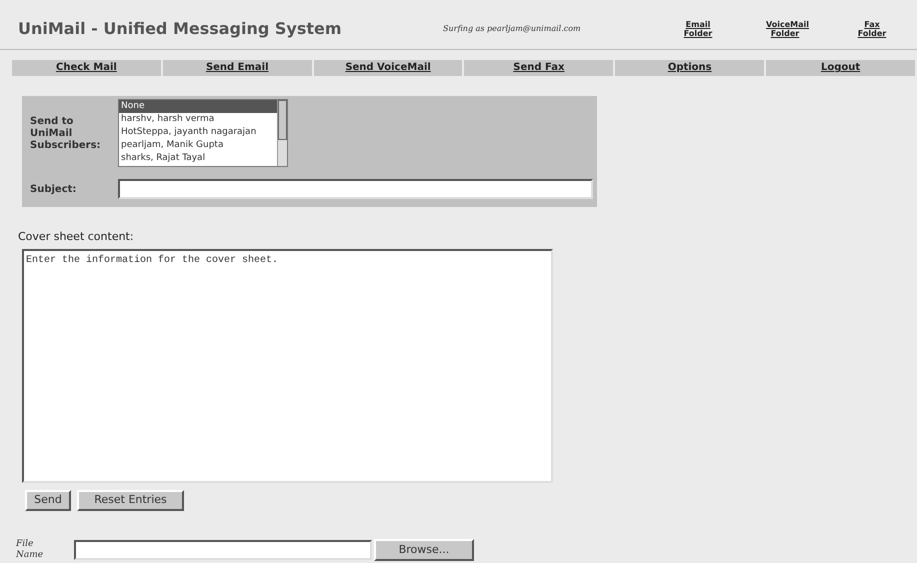 This screenshot has height=563, width=917. I want to click on subject-field, so click(355, 189).